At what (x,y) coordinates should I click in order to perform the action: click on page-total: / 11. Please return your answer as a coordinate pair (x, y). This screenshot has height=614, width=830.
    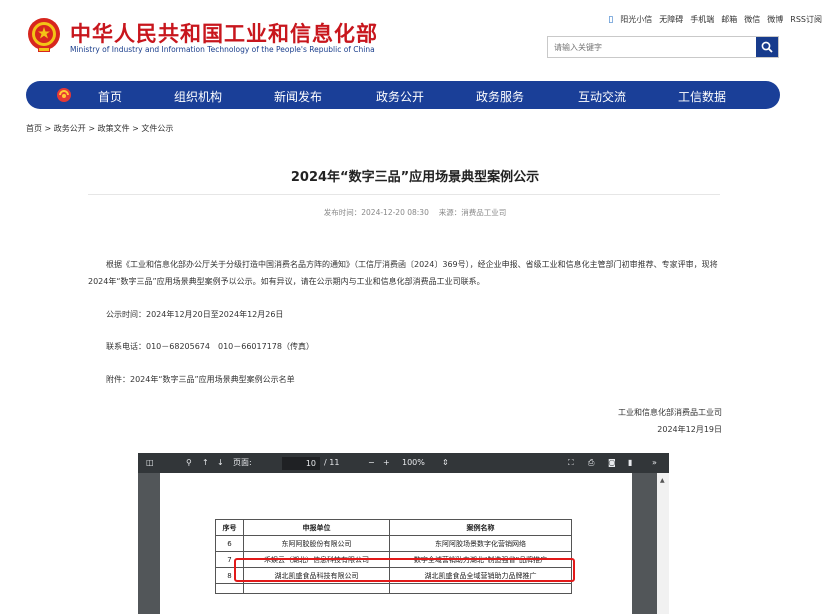
    Looking at the image, I should click on (332, 462).